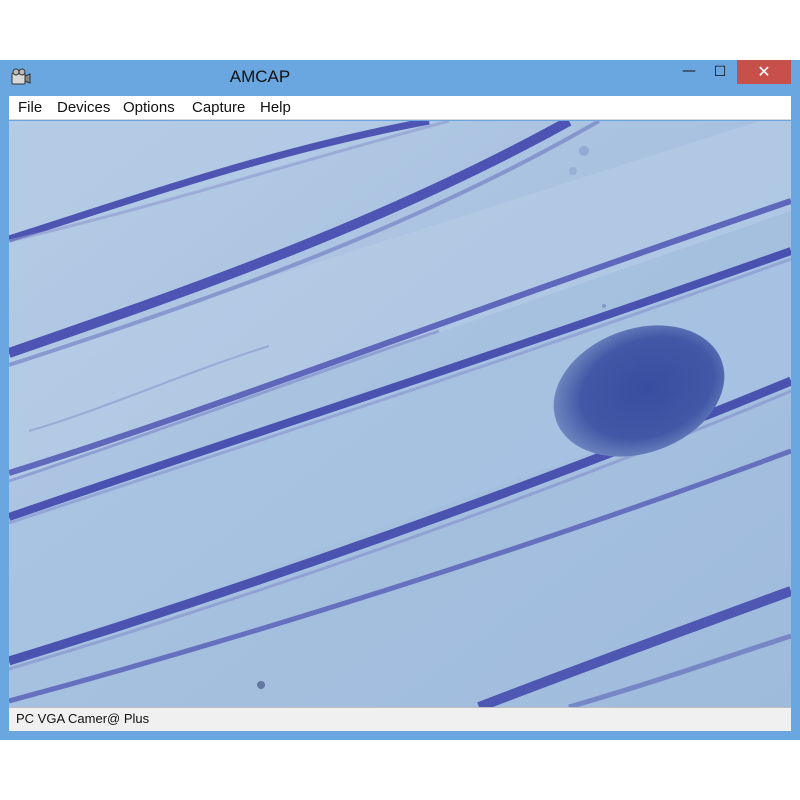 The image size is (800, 800). What do you see at coordinates (275, 108) in the screenshot?
I see `menu-help: Help` at bounding box center [275, 108].